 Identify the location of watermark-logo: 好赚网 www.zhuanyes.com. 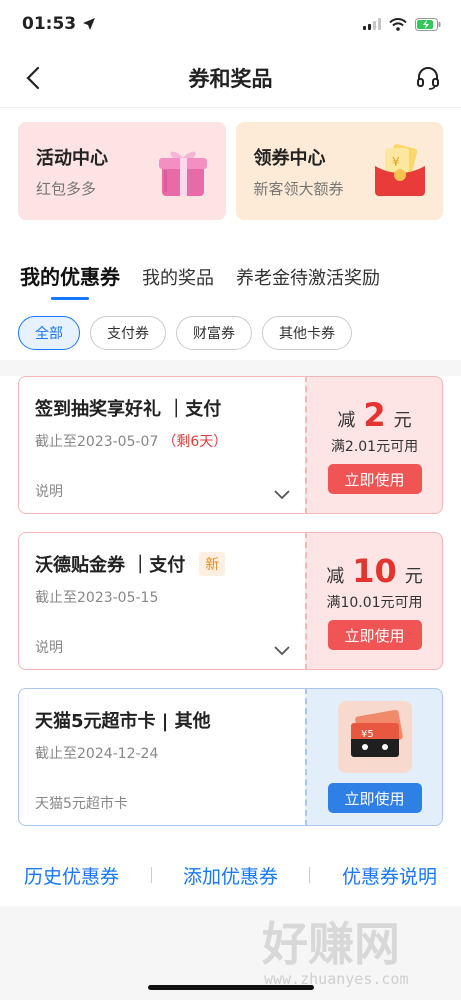
(335, 952).